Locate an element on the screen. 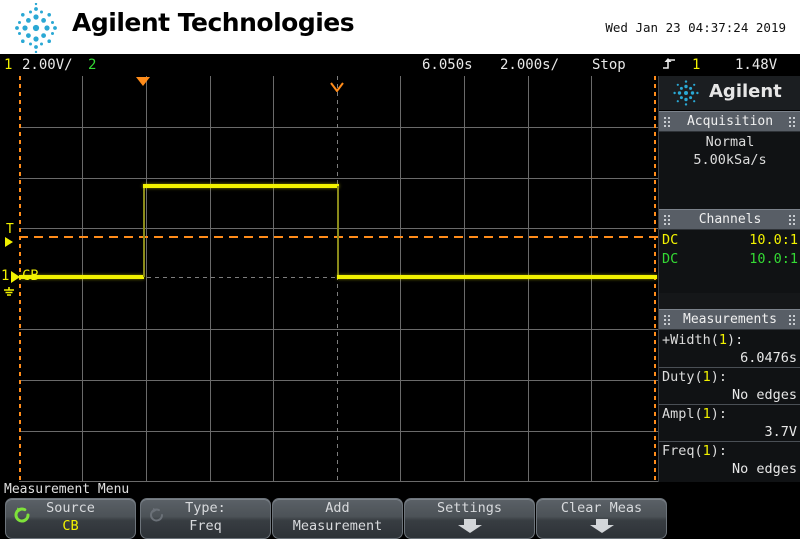 This screenshot has height=539, width=800. measurement-item: Freq(1): No edges is located at coordinates (729, 459).